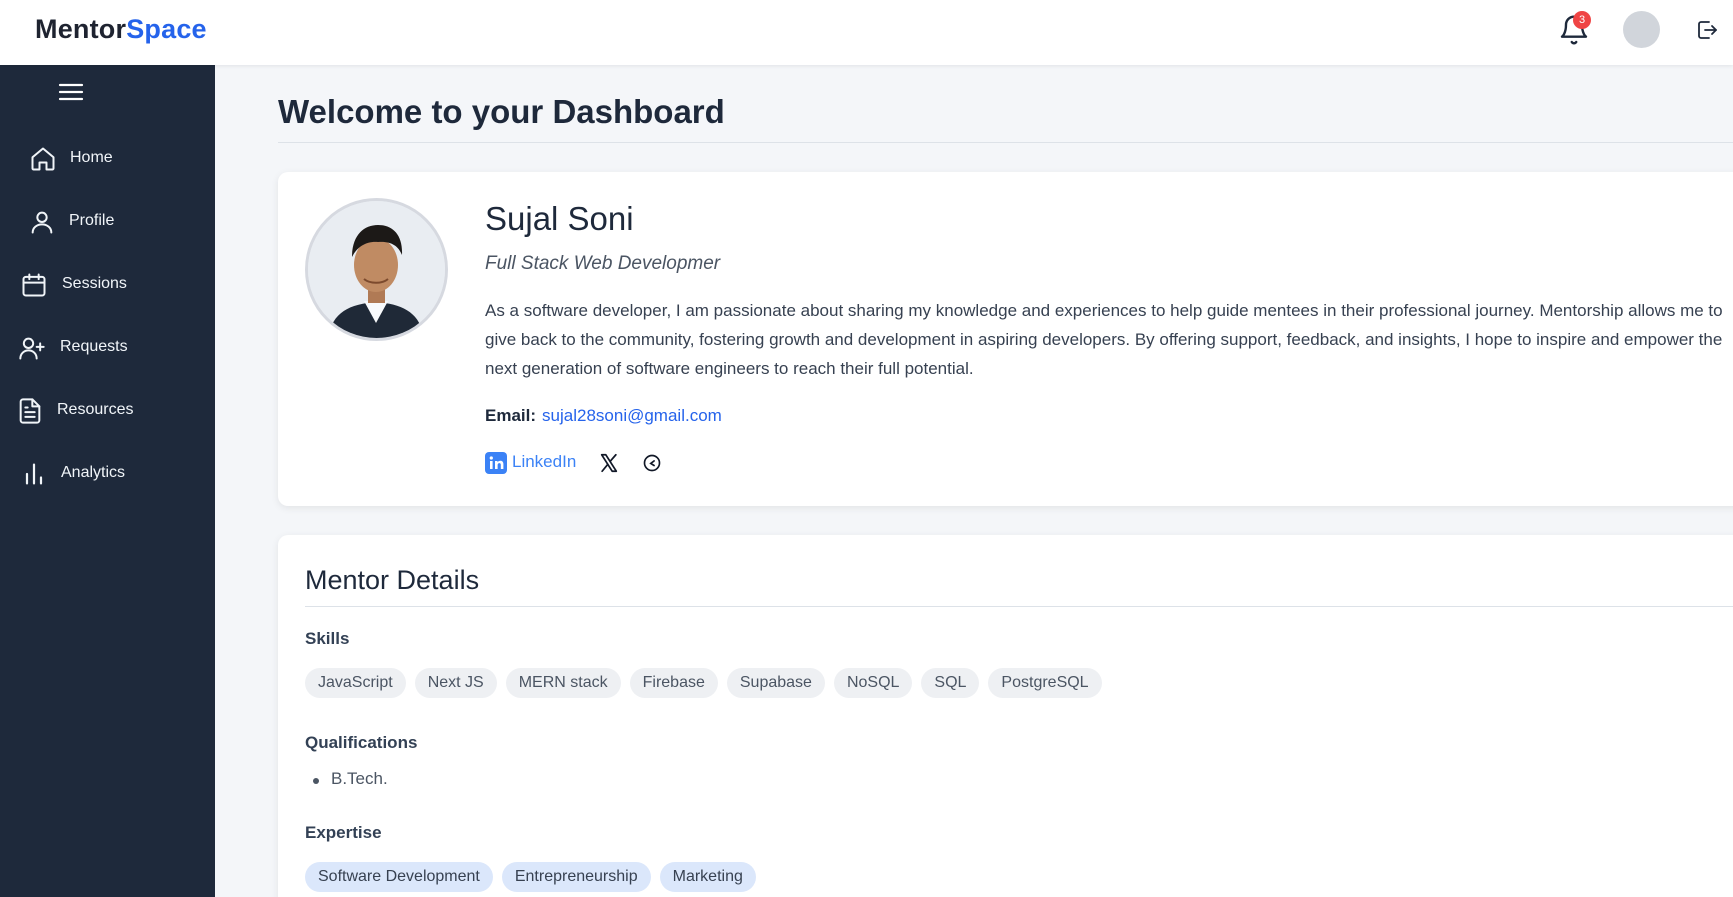 The width and height of the screenshot is (1733, 897). I want to click on skill-chip: Firebase, so click(673, 683).